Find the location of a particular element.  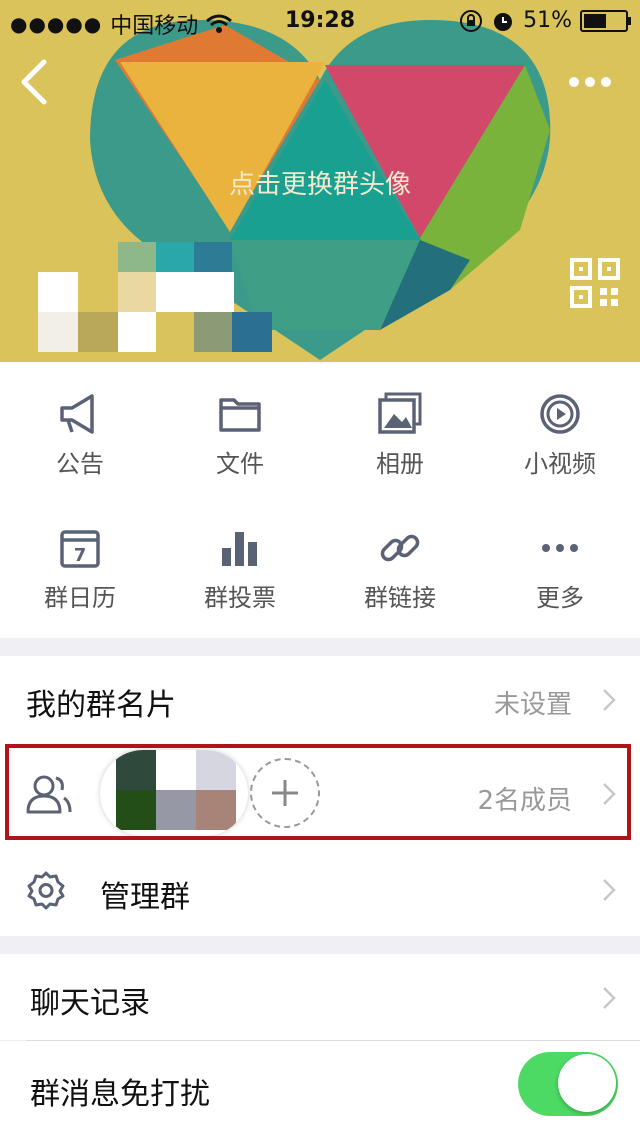

grid-item-label: 群日历 is located at coordinates (80, 598).